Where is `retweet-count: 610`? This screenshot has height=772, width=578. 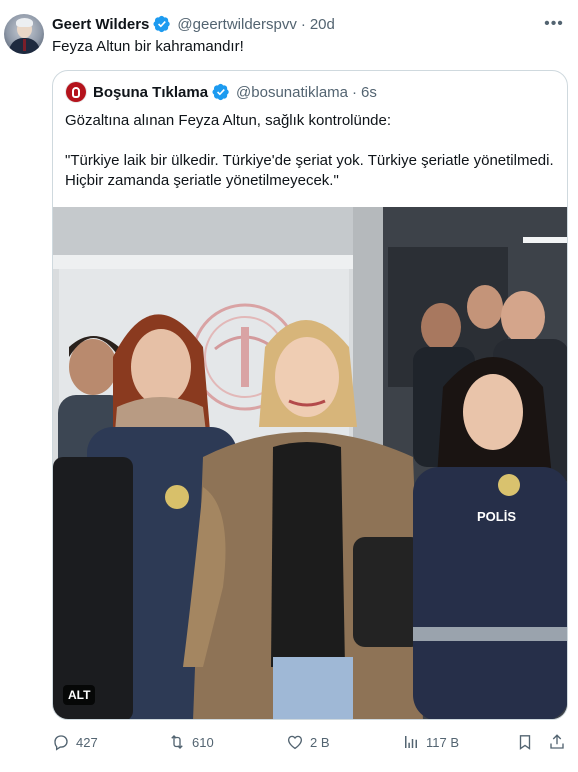
retweet-count: 610 is located at coordinates (203, 742).